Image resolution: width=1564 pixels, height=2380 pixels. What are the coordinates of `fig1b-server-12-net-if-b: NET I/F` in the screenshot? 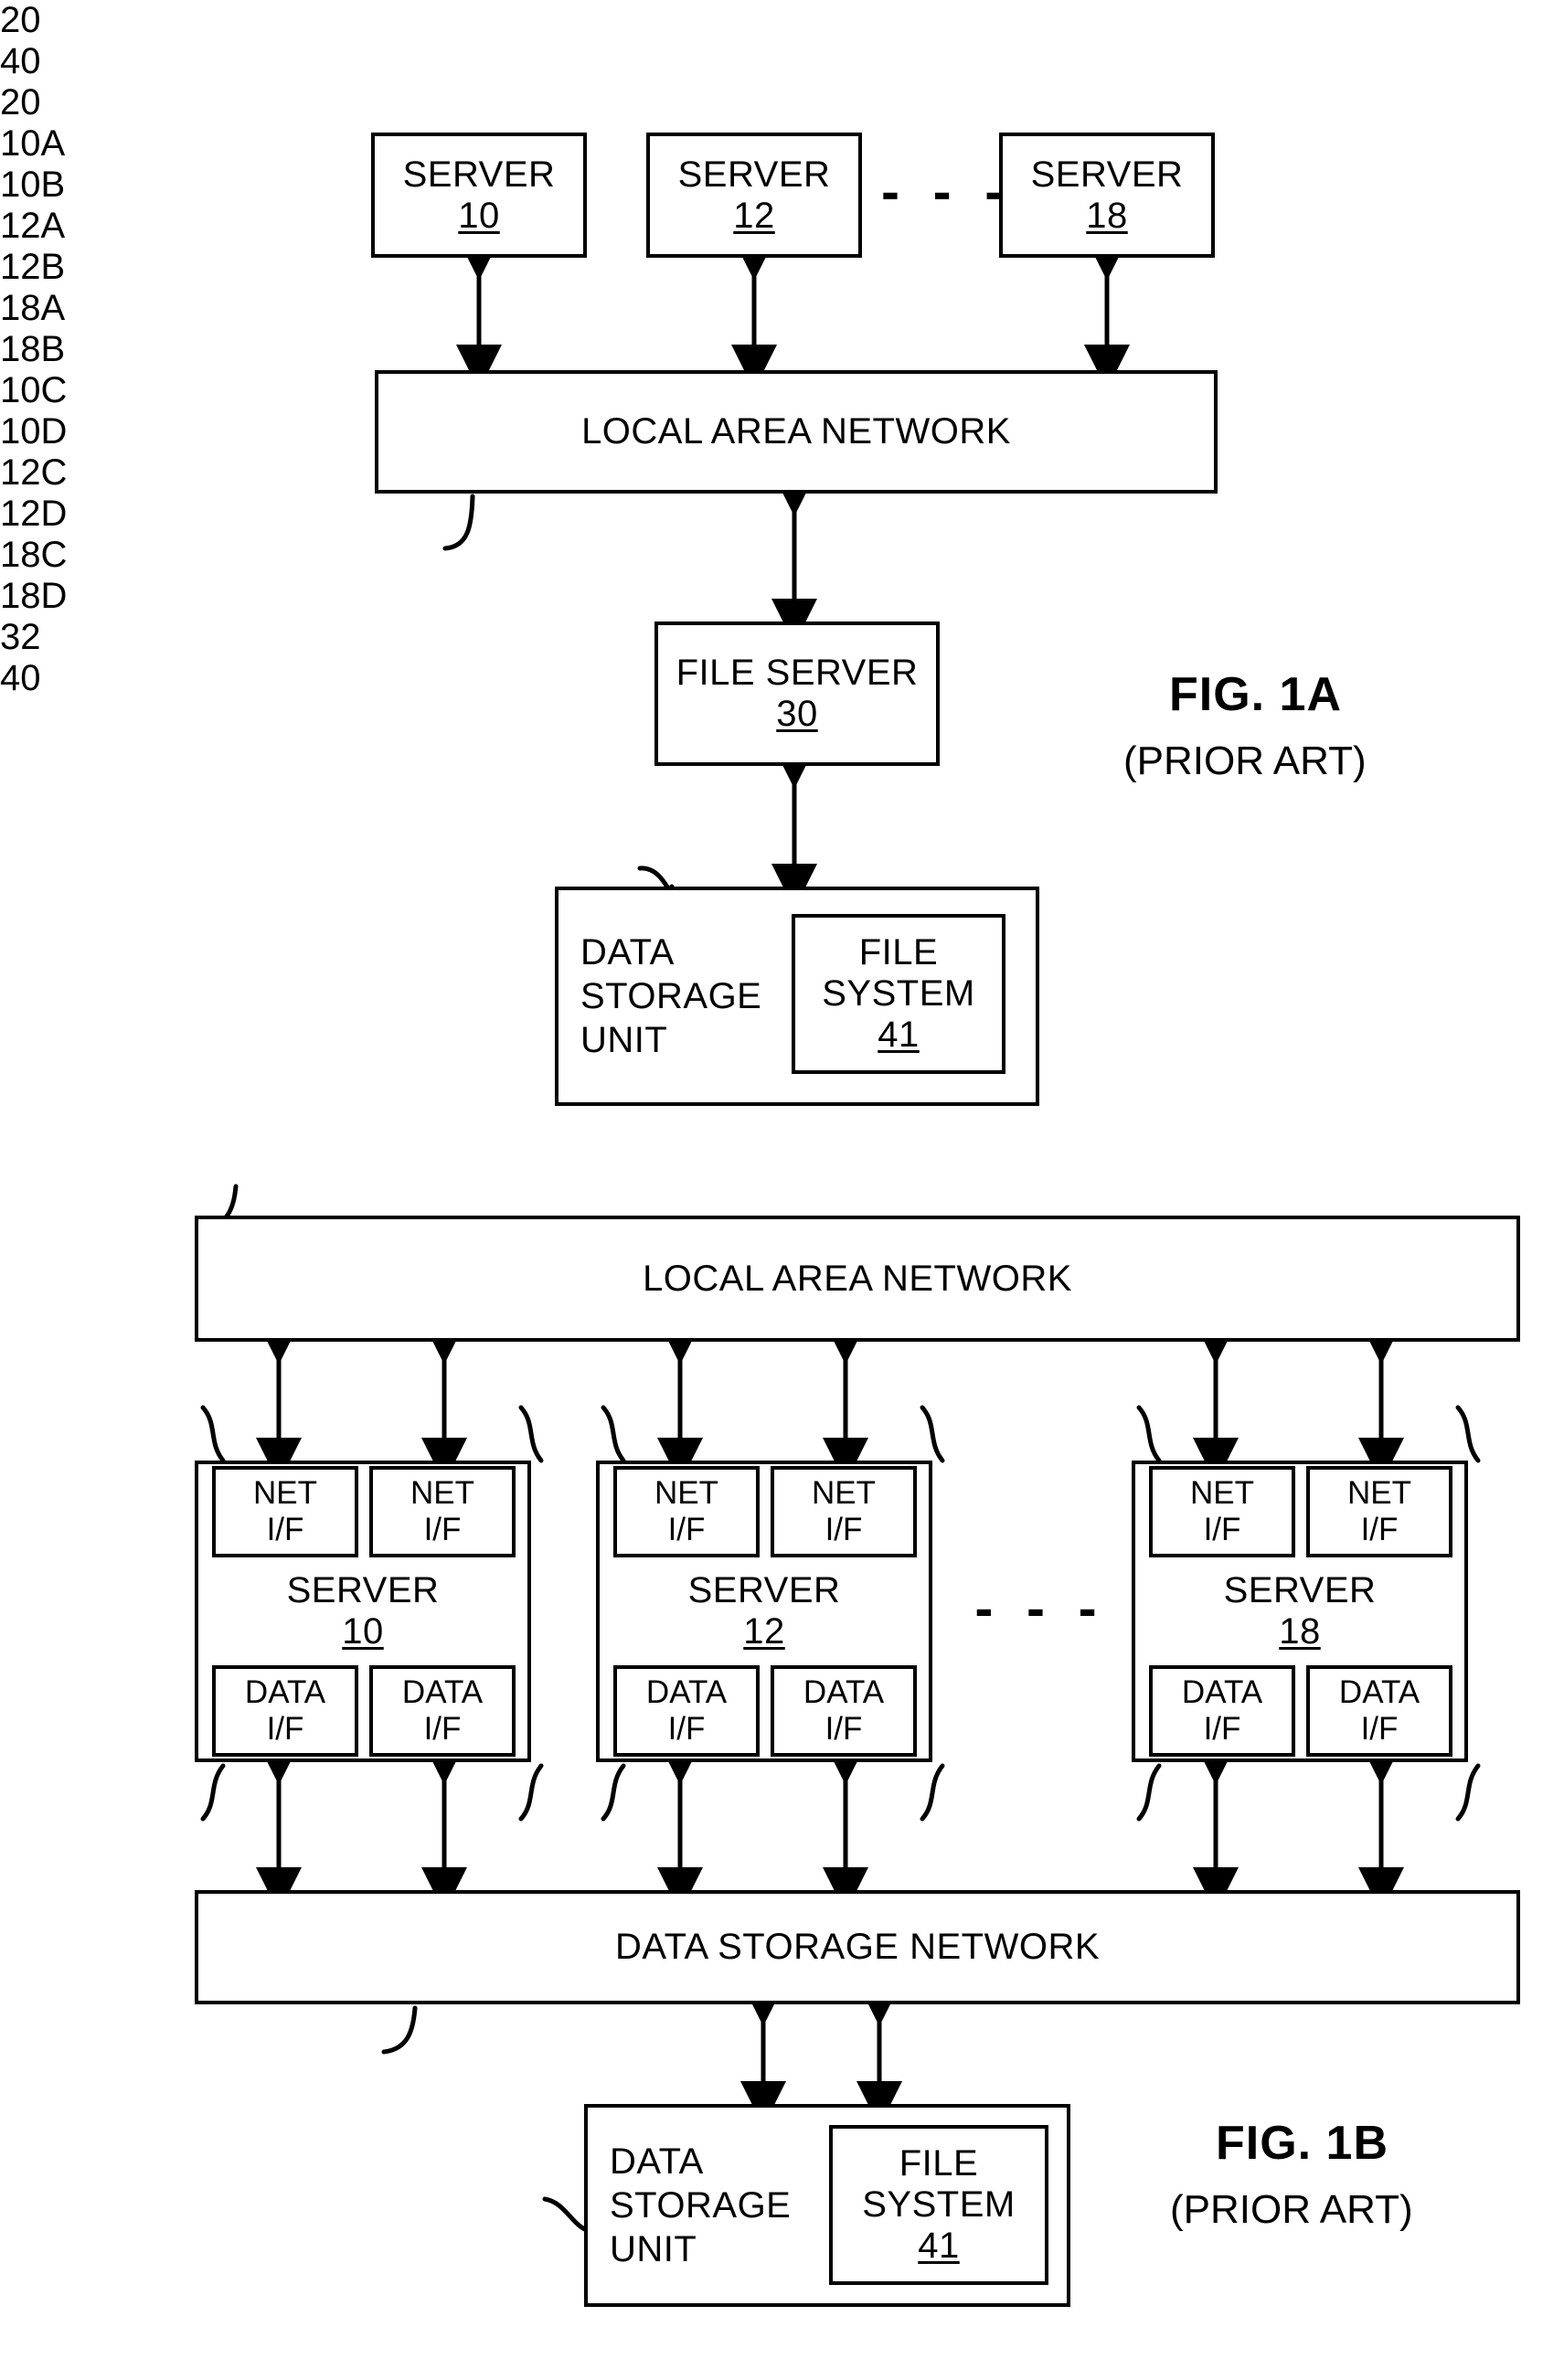 It's located at (844, 1512).